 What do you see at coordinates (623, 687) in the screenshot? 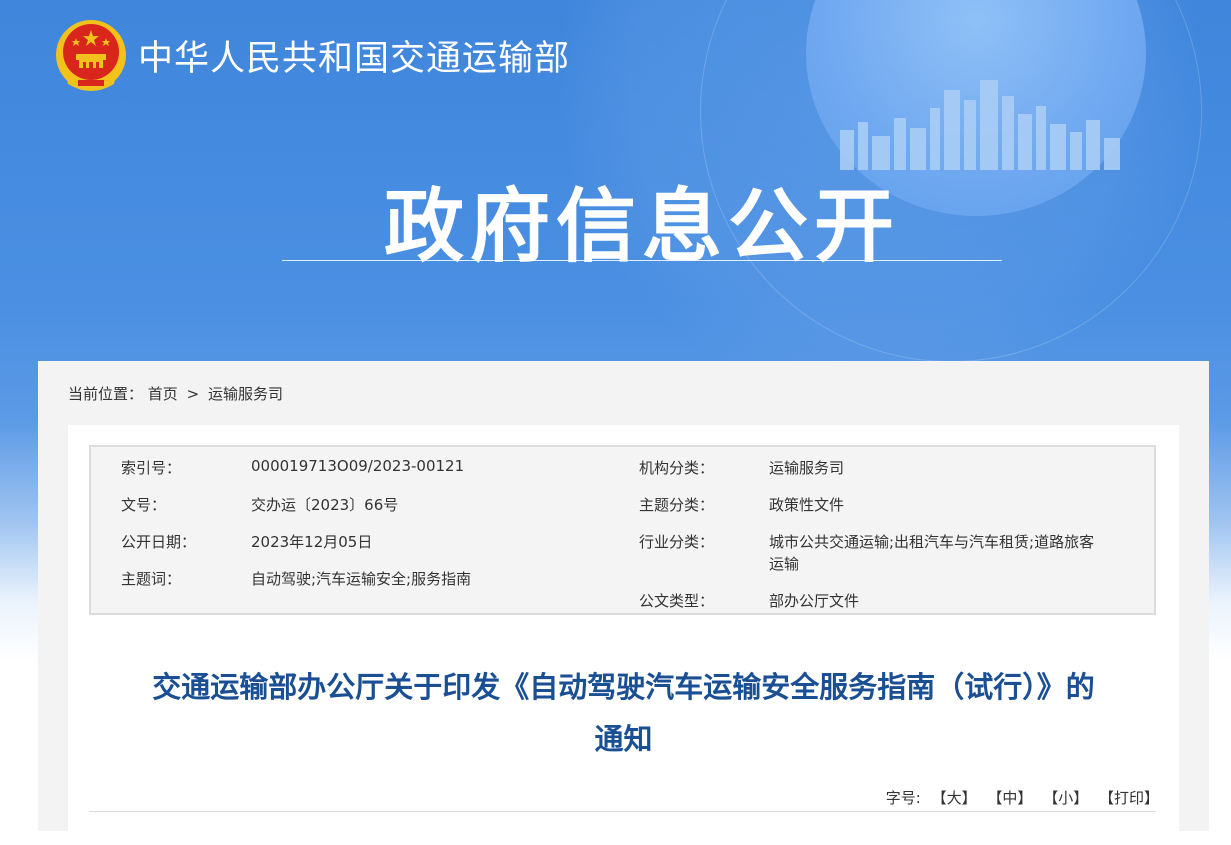
I see `document-title-line1: 交通运输部办公厅关于印发《自动驾驶汽车运输安全服务指南（试行）》的` at bounding box center [623, 687].